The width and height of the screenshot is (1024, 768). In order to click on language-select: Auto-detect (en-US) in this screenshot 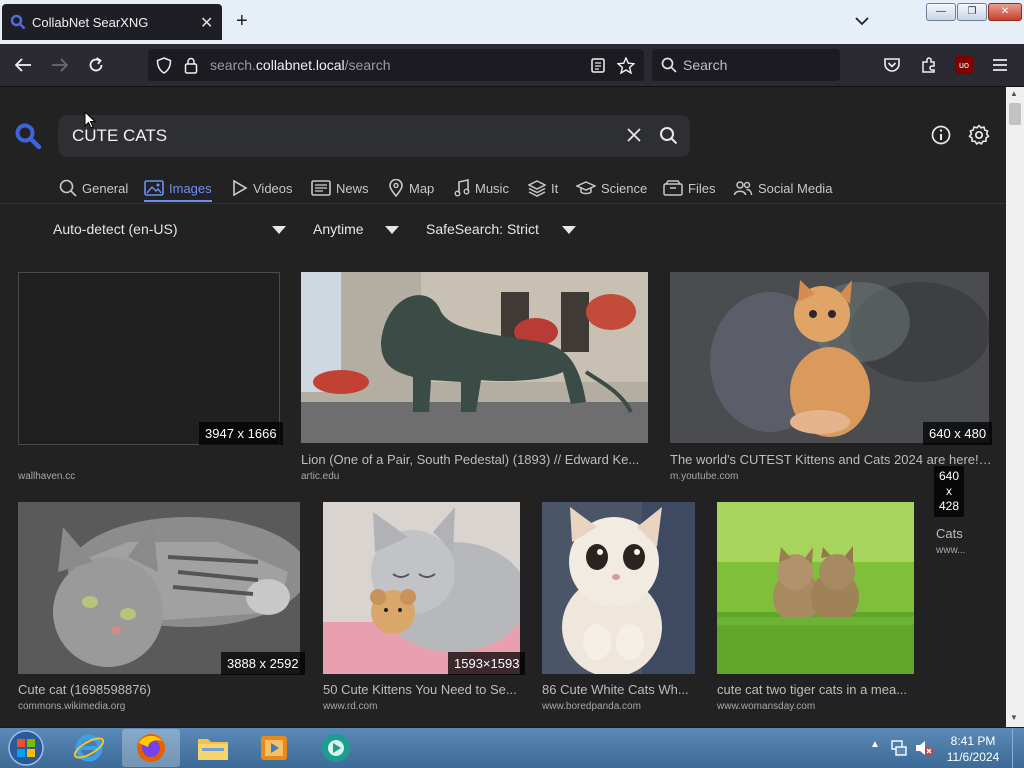, I will do `click(115, 229)`.